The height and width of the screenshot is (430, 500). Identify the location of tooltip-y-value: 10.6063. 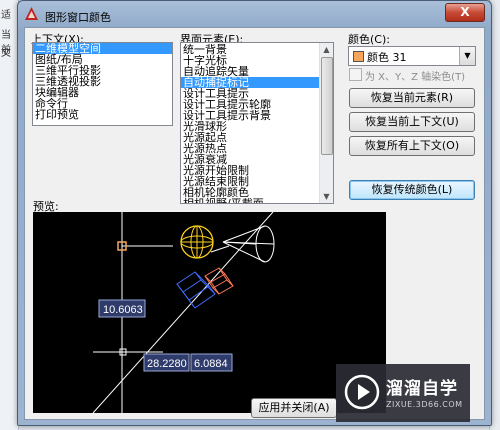
(123, 310).